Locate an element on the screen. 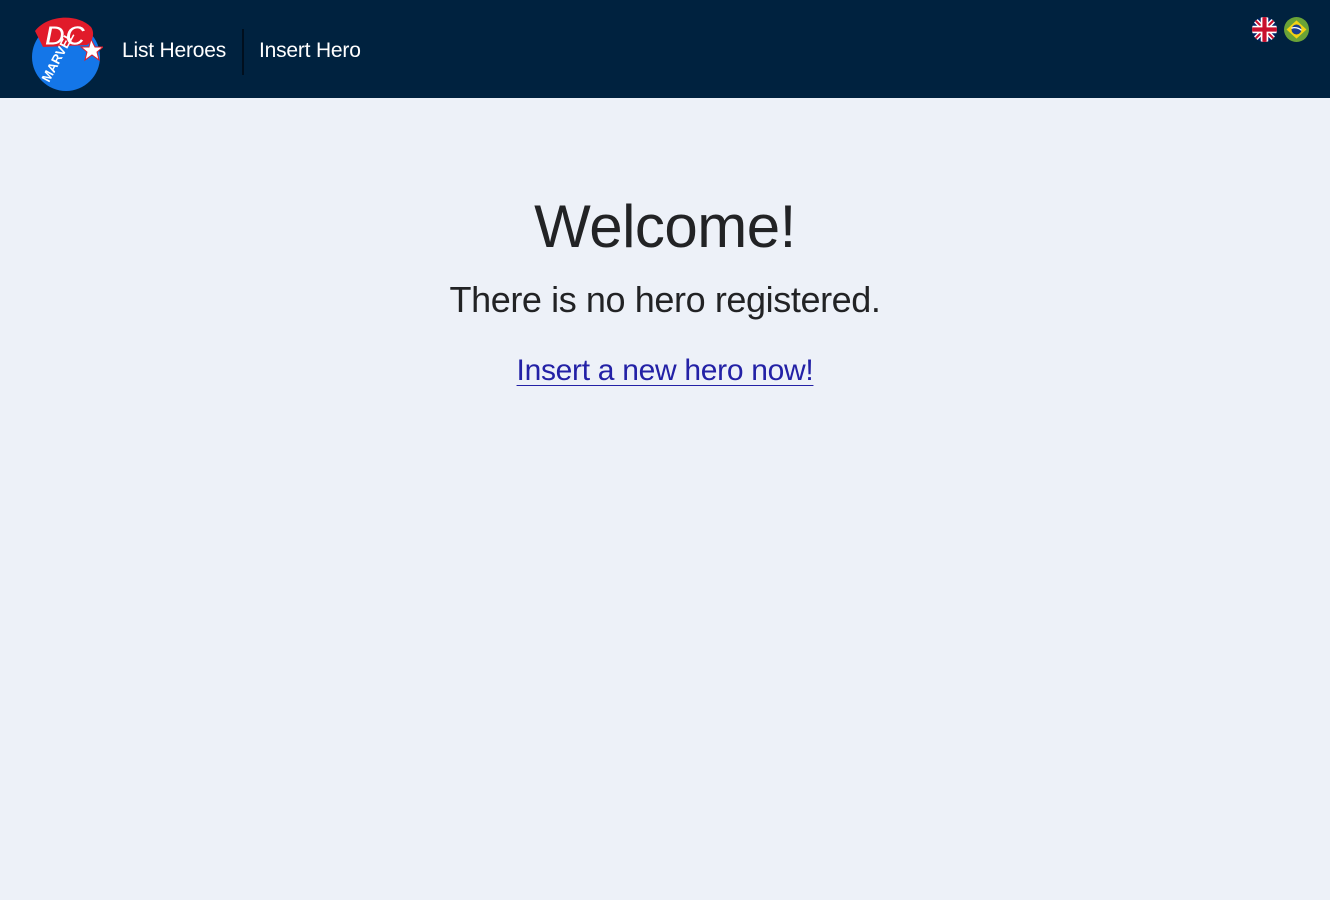  nav-insert-hero: Insert Hero is located at coordinates (310, 51).